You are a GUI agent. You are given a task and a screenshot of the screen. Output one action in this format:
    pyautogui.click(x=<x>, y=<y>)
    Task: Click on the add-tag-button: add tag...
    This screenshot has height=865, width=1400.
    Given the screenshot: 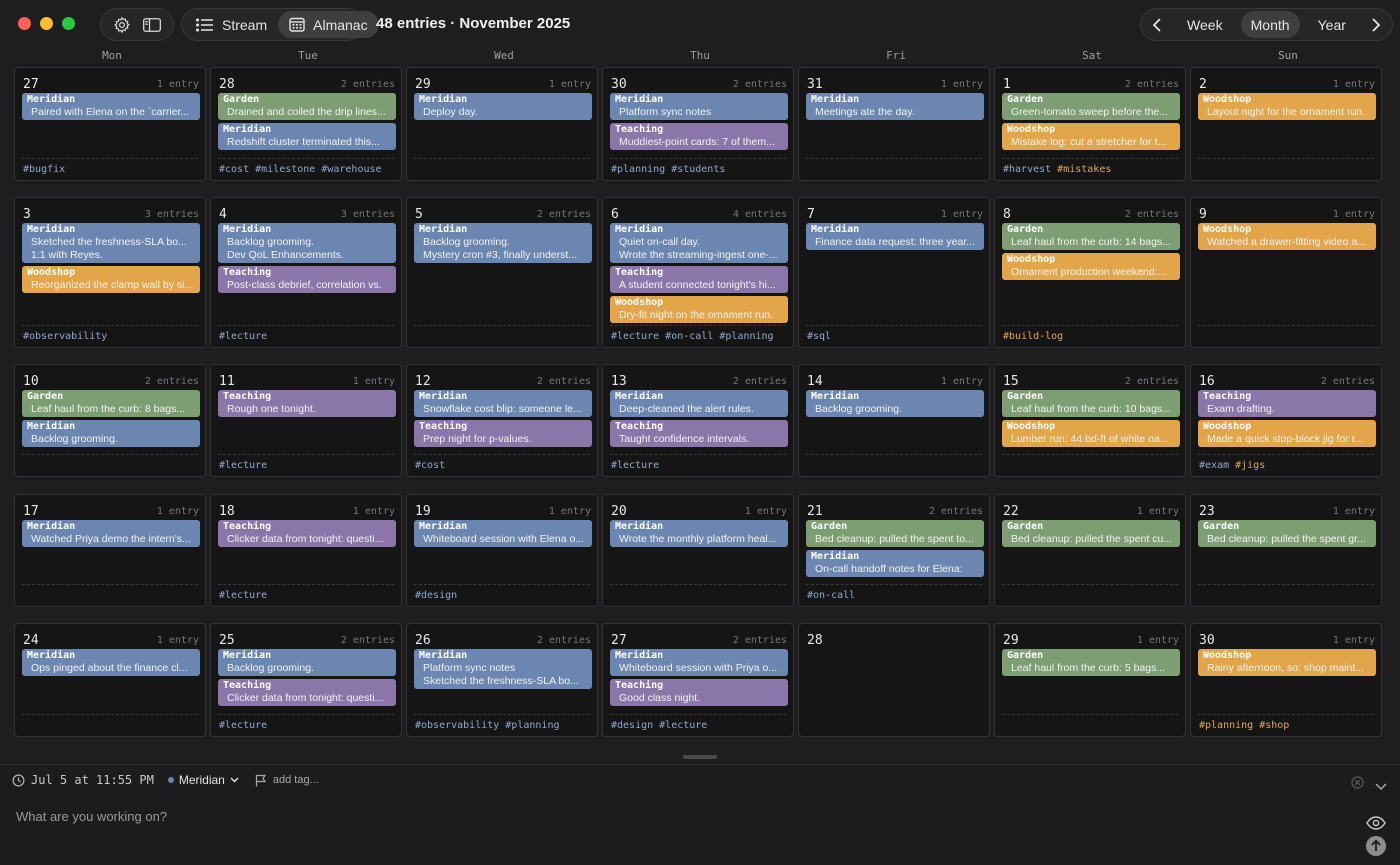 What is the action you would take?
    pyautogui.click(x=287, y=780)
    